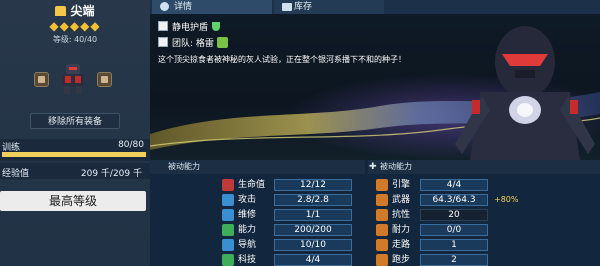  What do you see at coordinates (382, 260) in the screenshot?
I see `run-icon` at bounding box center [382, 260].